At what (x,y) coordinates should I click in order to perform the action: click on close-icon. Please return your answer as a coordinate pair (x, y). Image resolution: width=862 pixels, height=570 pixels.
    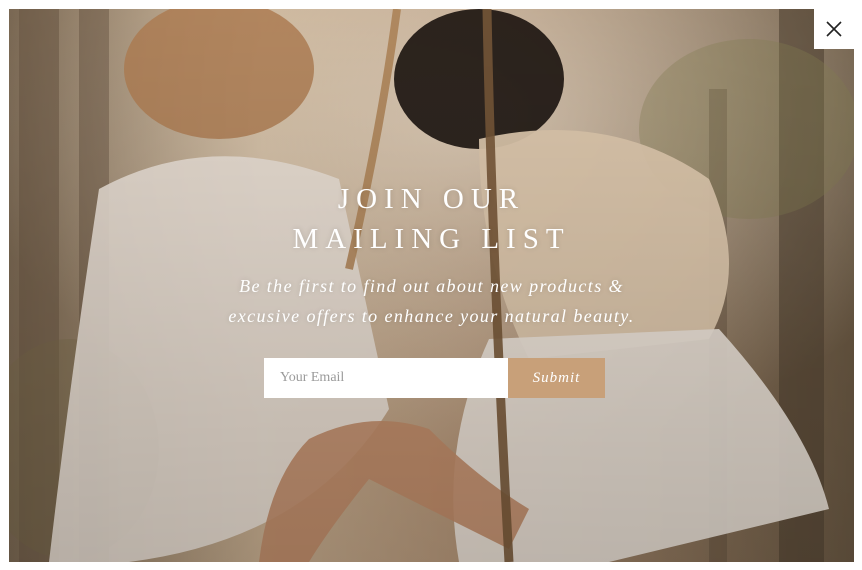
    Looking at the image, I should click on (834, 29).